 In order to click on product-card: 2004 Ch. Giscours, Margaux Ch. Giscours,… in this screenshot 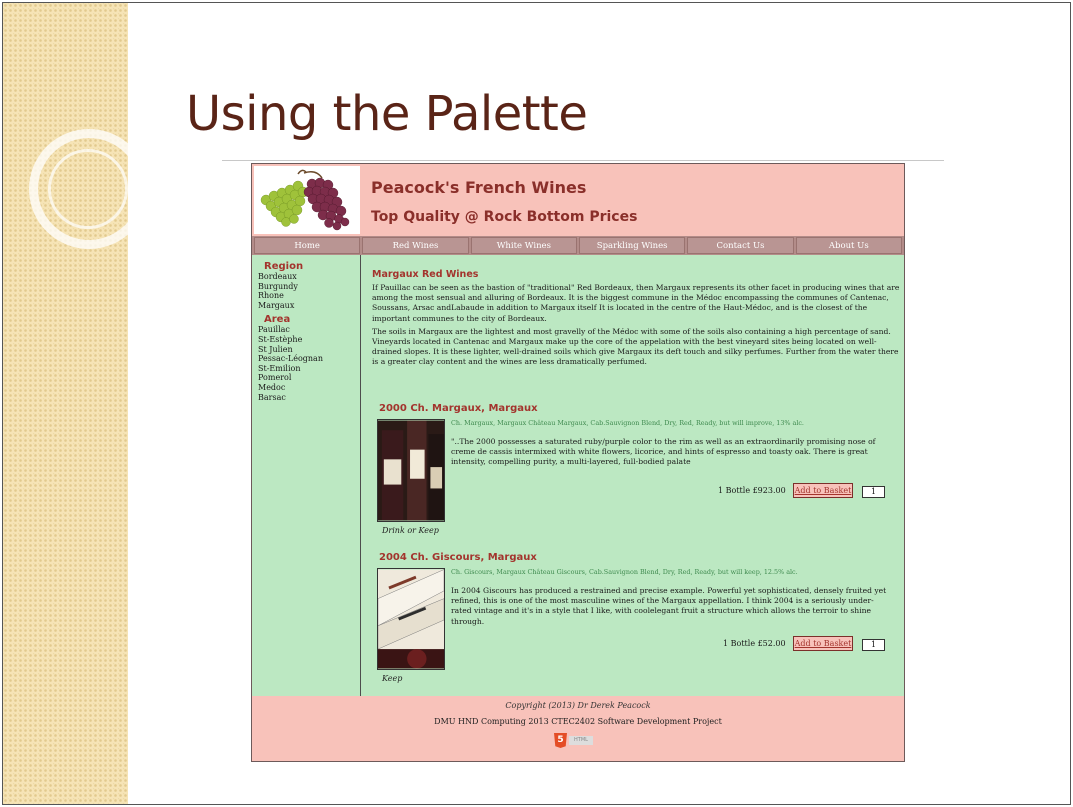, I will do `click(639, 622)`.